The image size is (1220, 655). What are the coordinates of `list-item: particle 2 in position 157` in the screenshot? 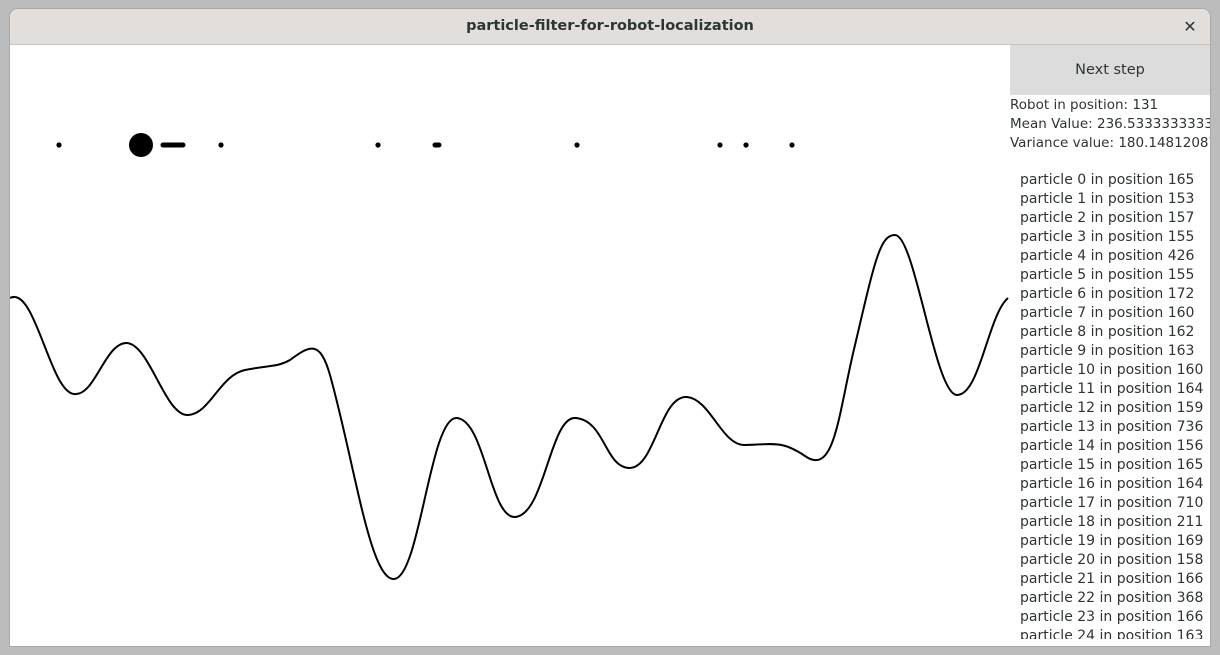 It's located at (1107, 218).